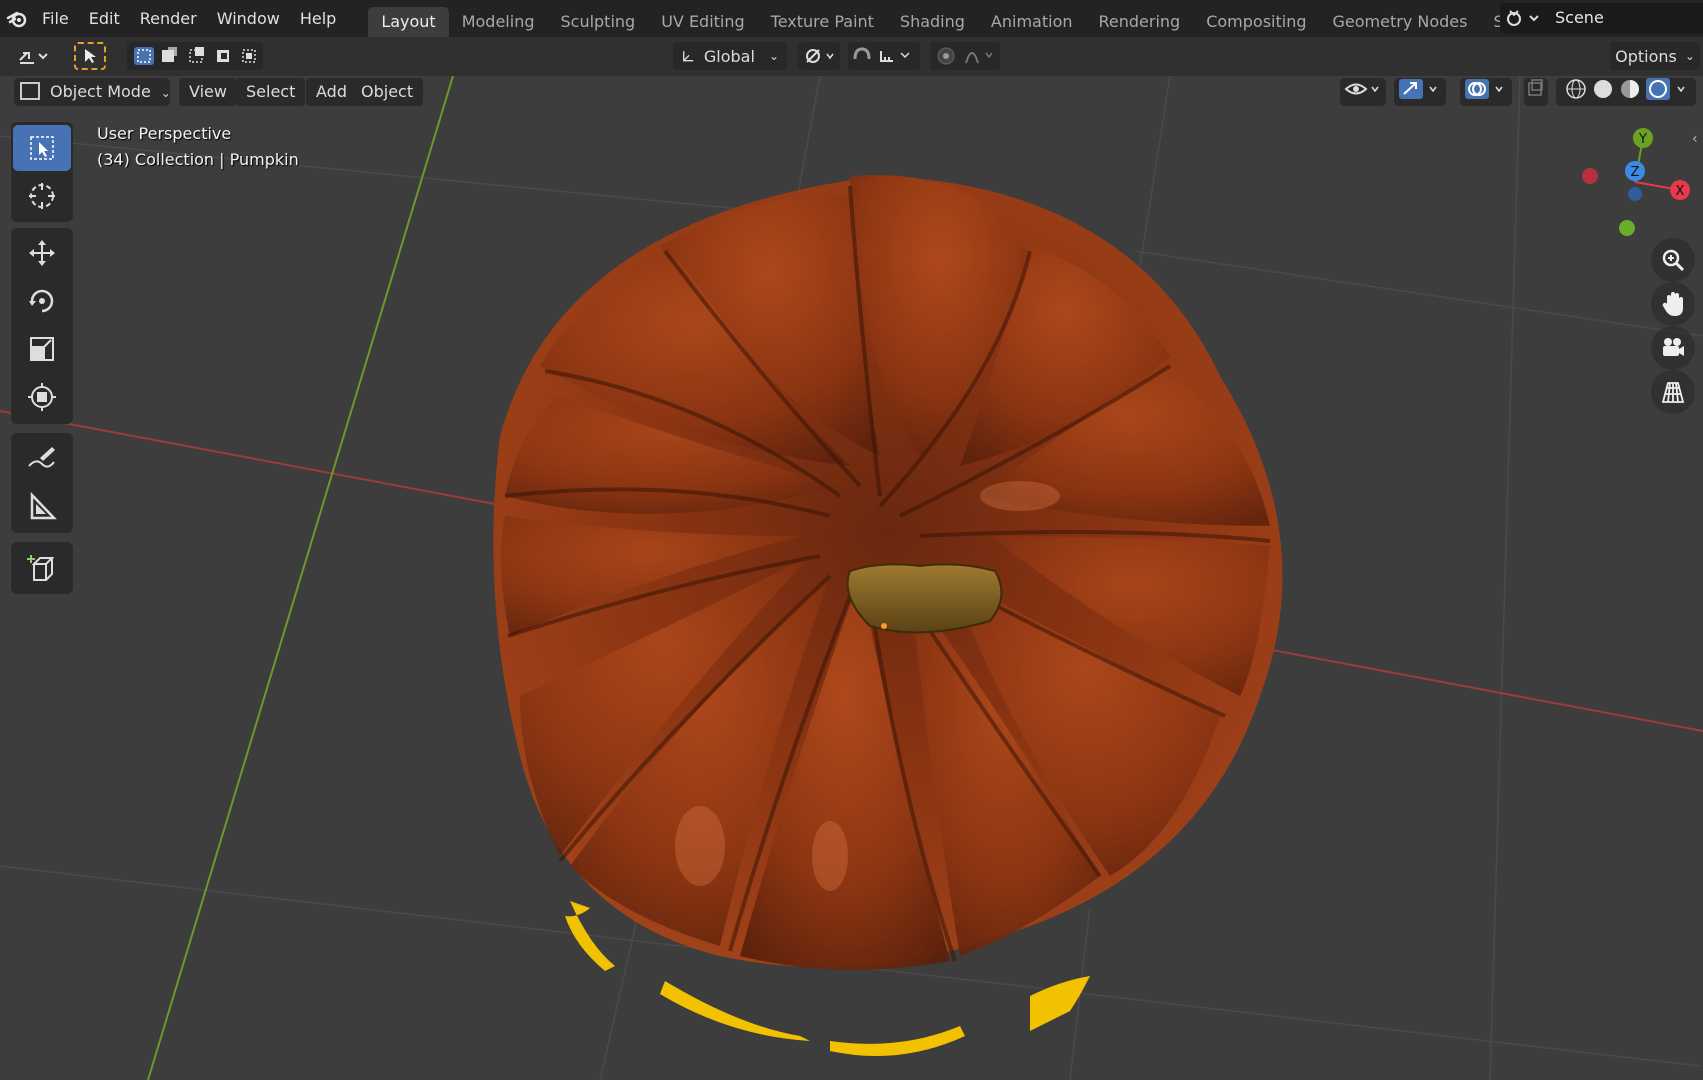 This screenshot has width=1703, height=1080. I want to click on tab-modeling: Modeling, so click(498, 22).